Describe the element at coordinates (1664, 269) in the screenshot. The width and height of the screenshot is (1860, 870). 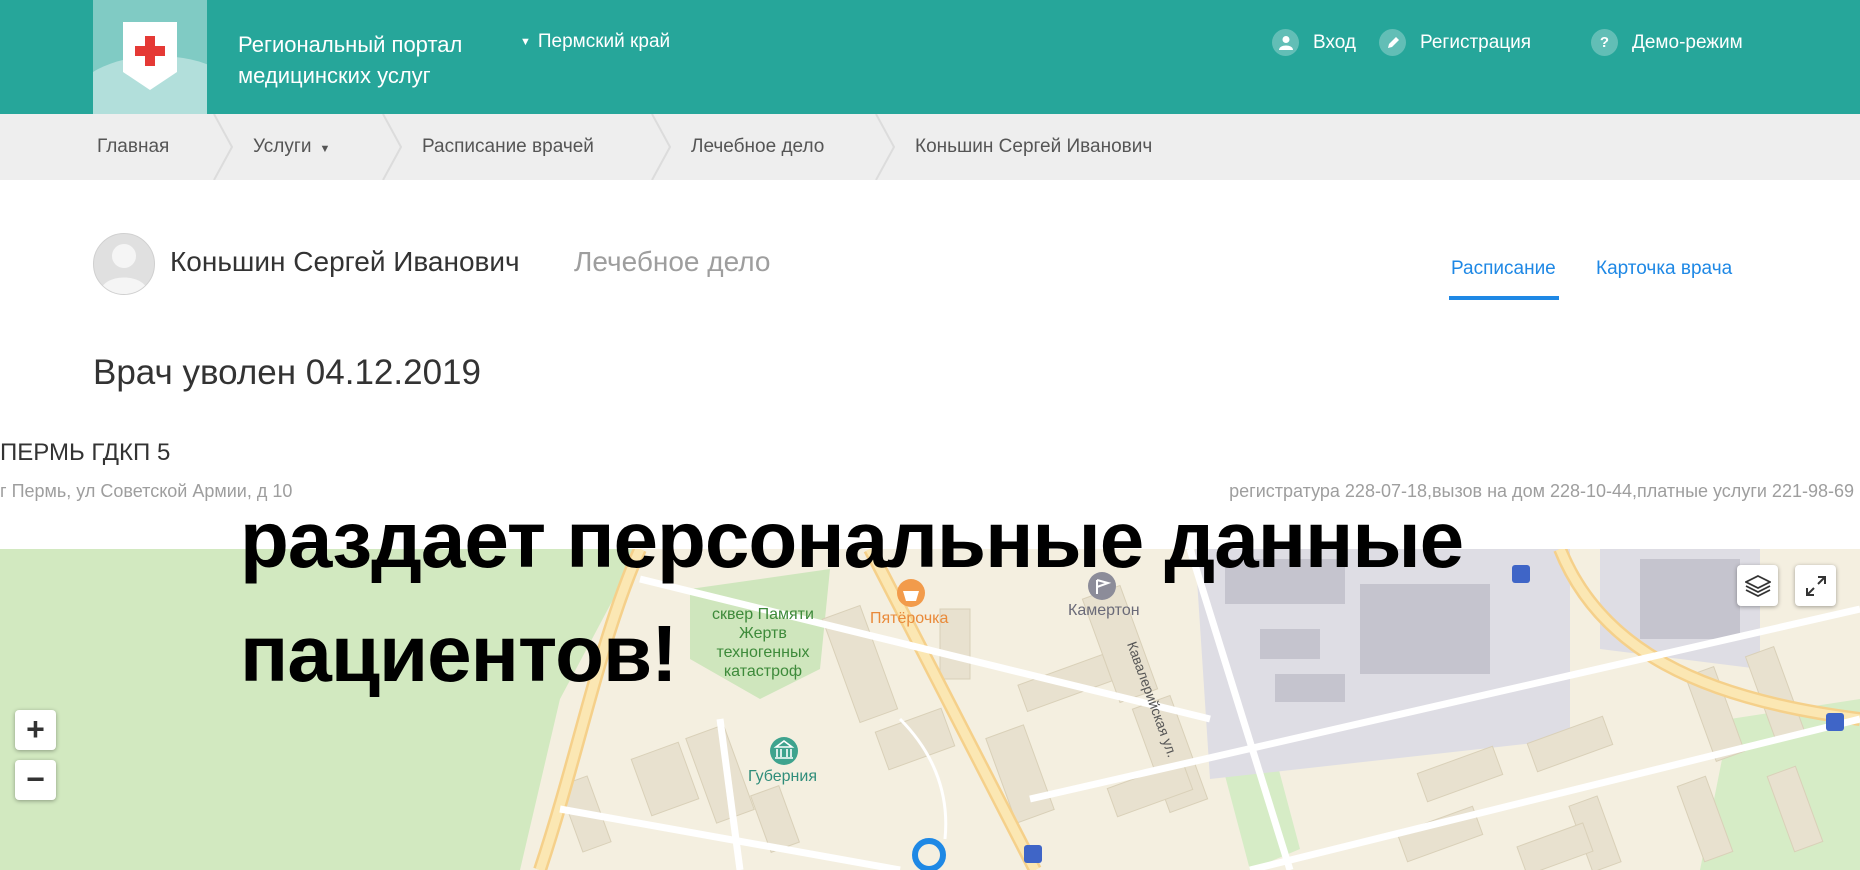
I see `tab-doctor-card: Карточка врача` at that location.